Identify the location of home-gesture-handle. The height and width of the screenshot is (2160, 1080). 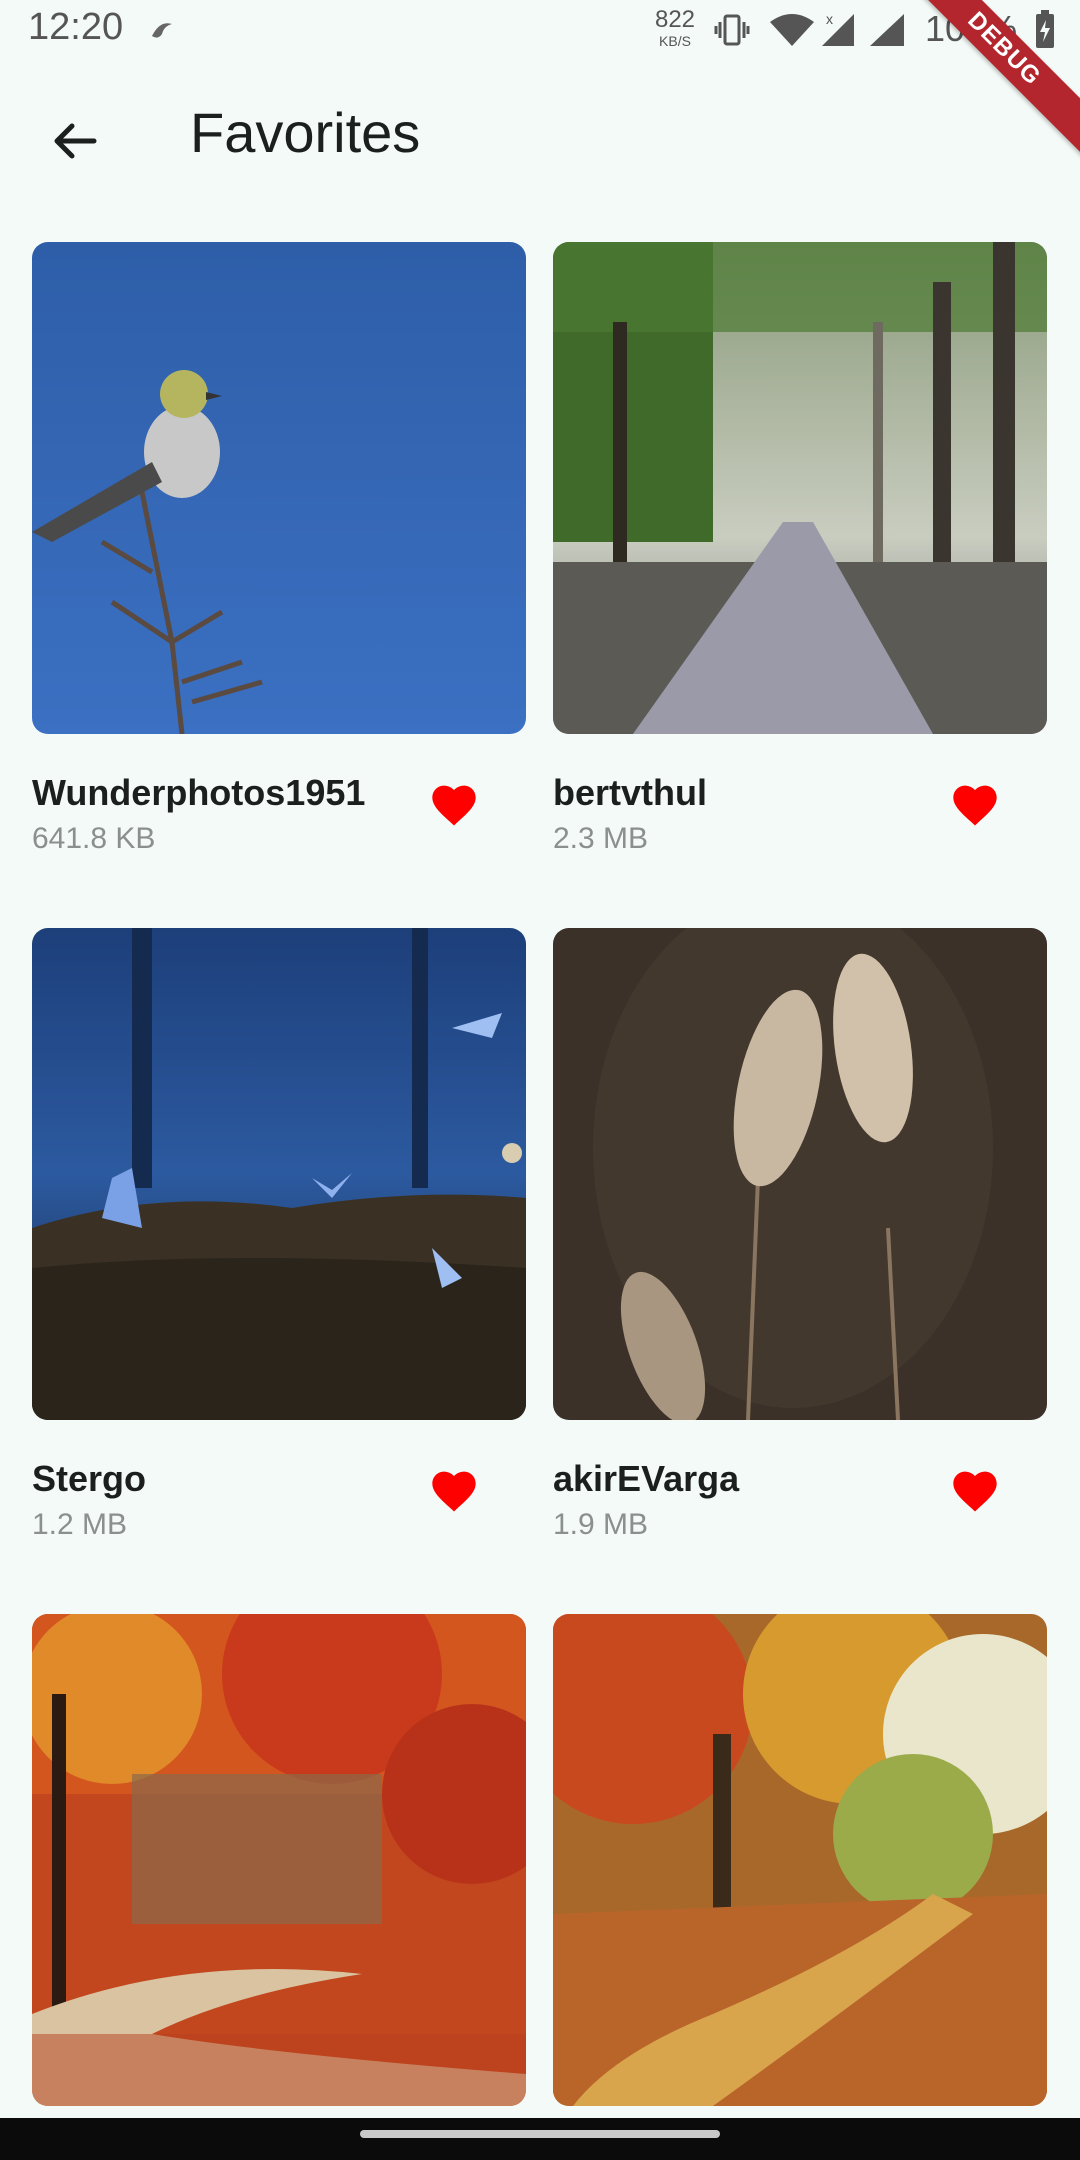
(540, 2134).